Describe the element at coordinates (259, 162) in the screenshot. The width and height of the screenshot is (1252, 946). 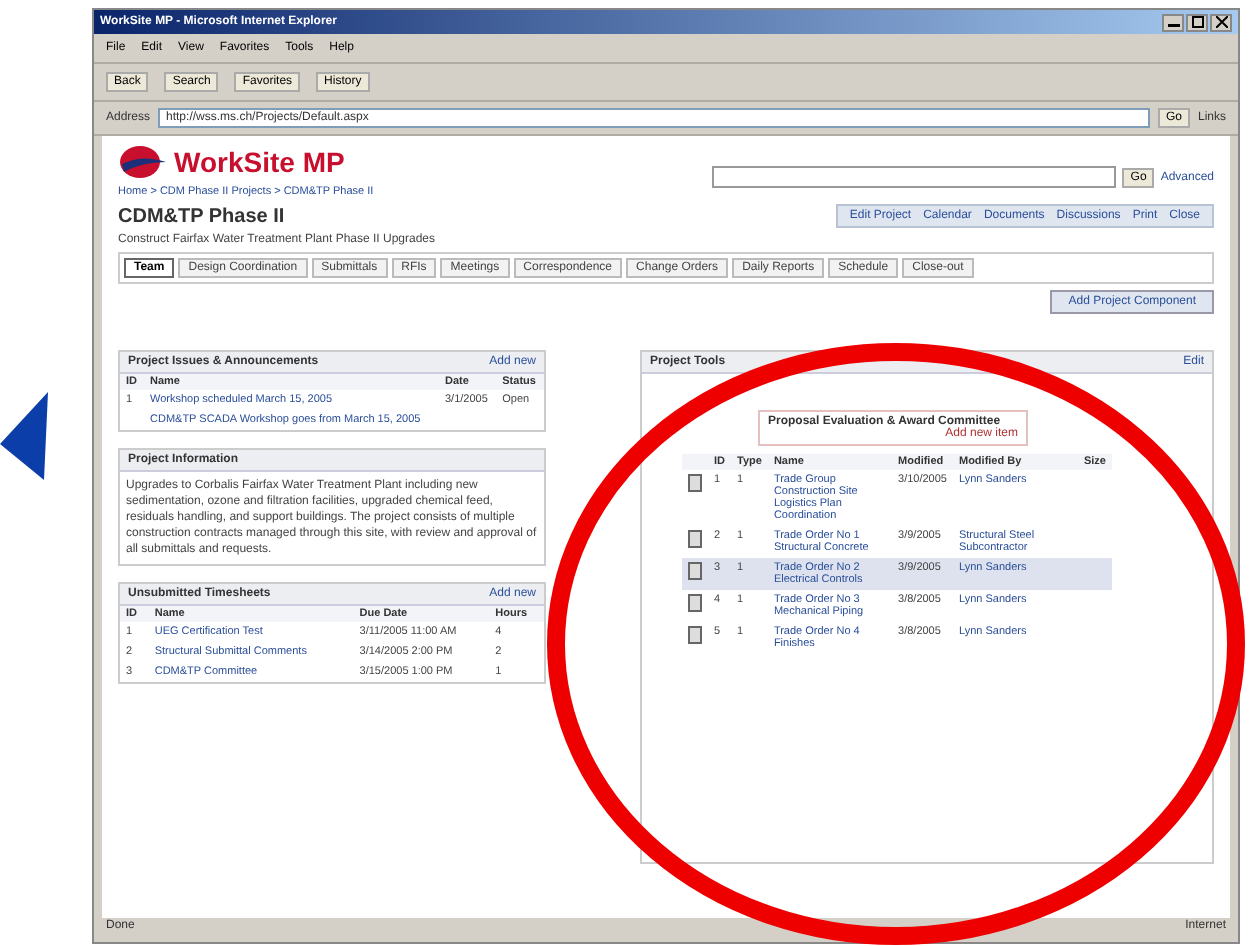
I see `logo-text: WorkSite MP` at that location.